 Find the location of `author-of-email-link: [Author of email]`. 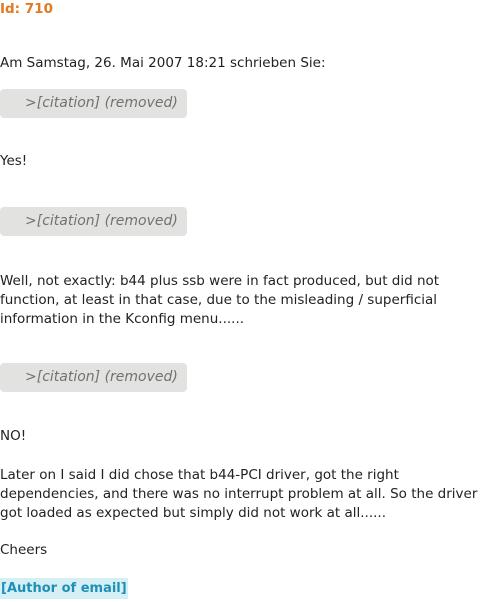

author-of-email-link: [Author of email] is located at coordinates (64, 588).